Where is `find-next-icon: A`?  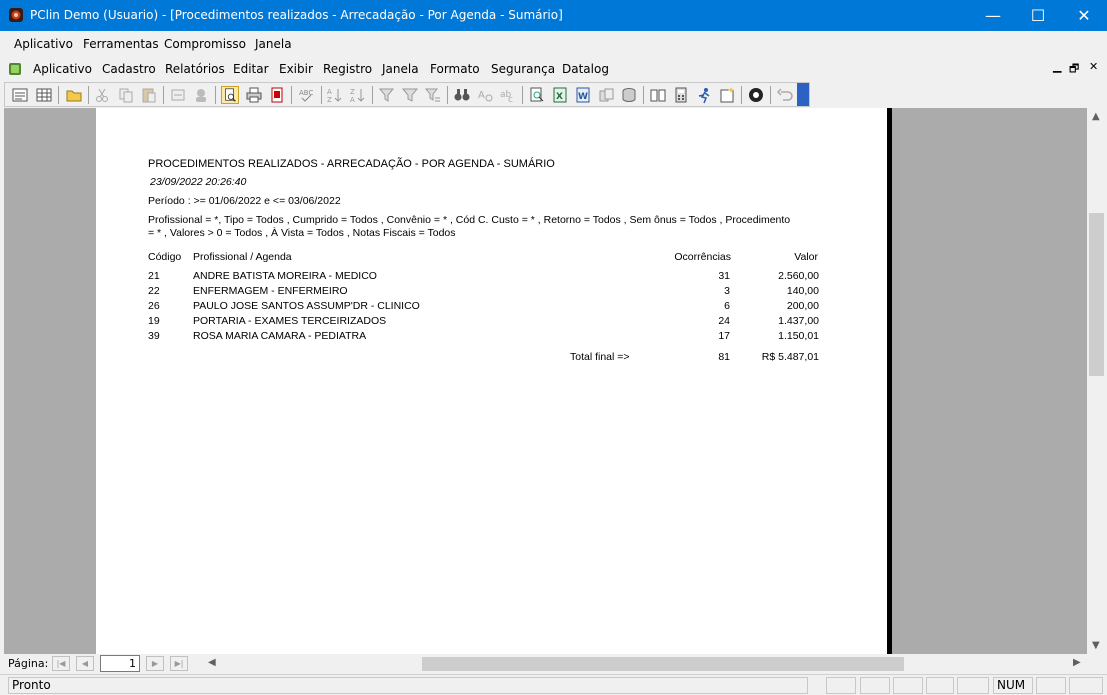 find-next-icon: A is located at coordinates (485, 95).